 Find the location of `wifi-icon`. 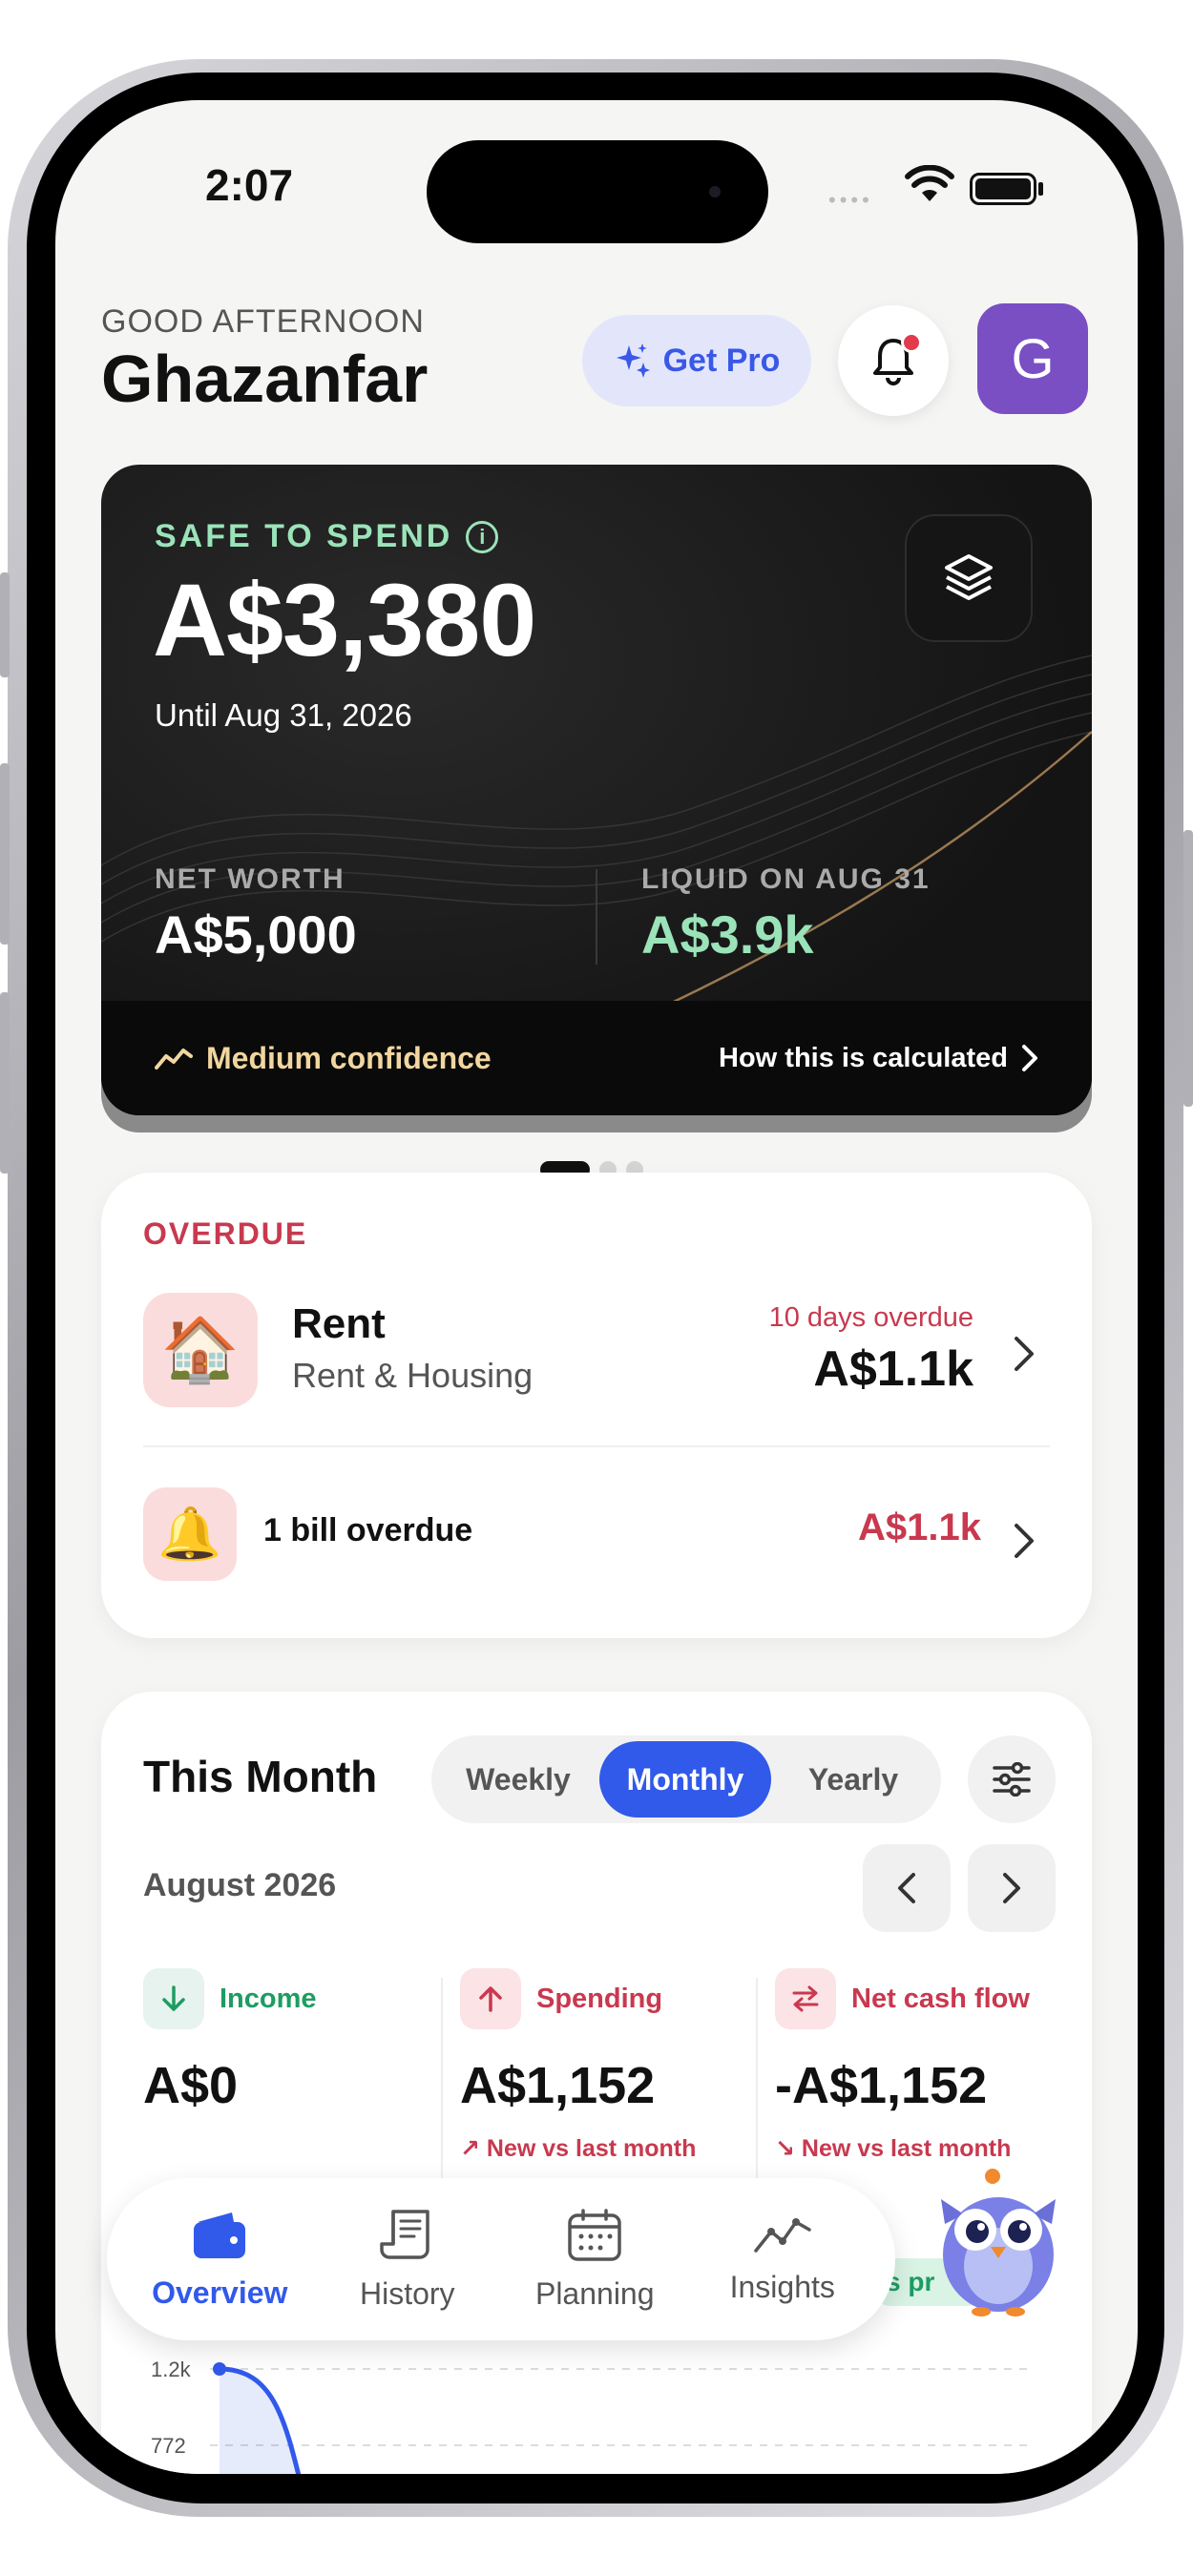

wifi-icon is located at coordinates (929, 186).